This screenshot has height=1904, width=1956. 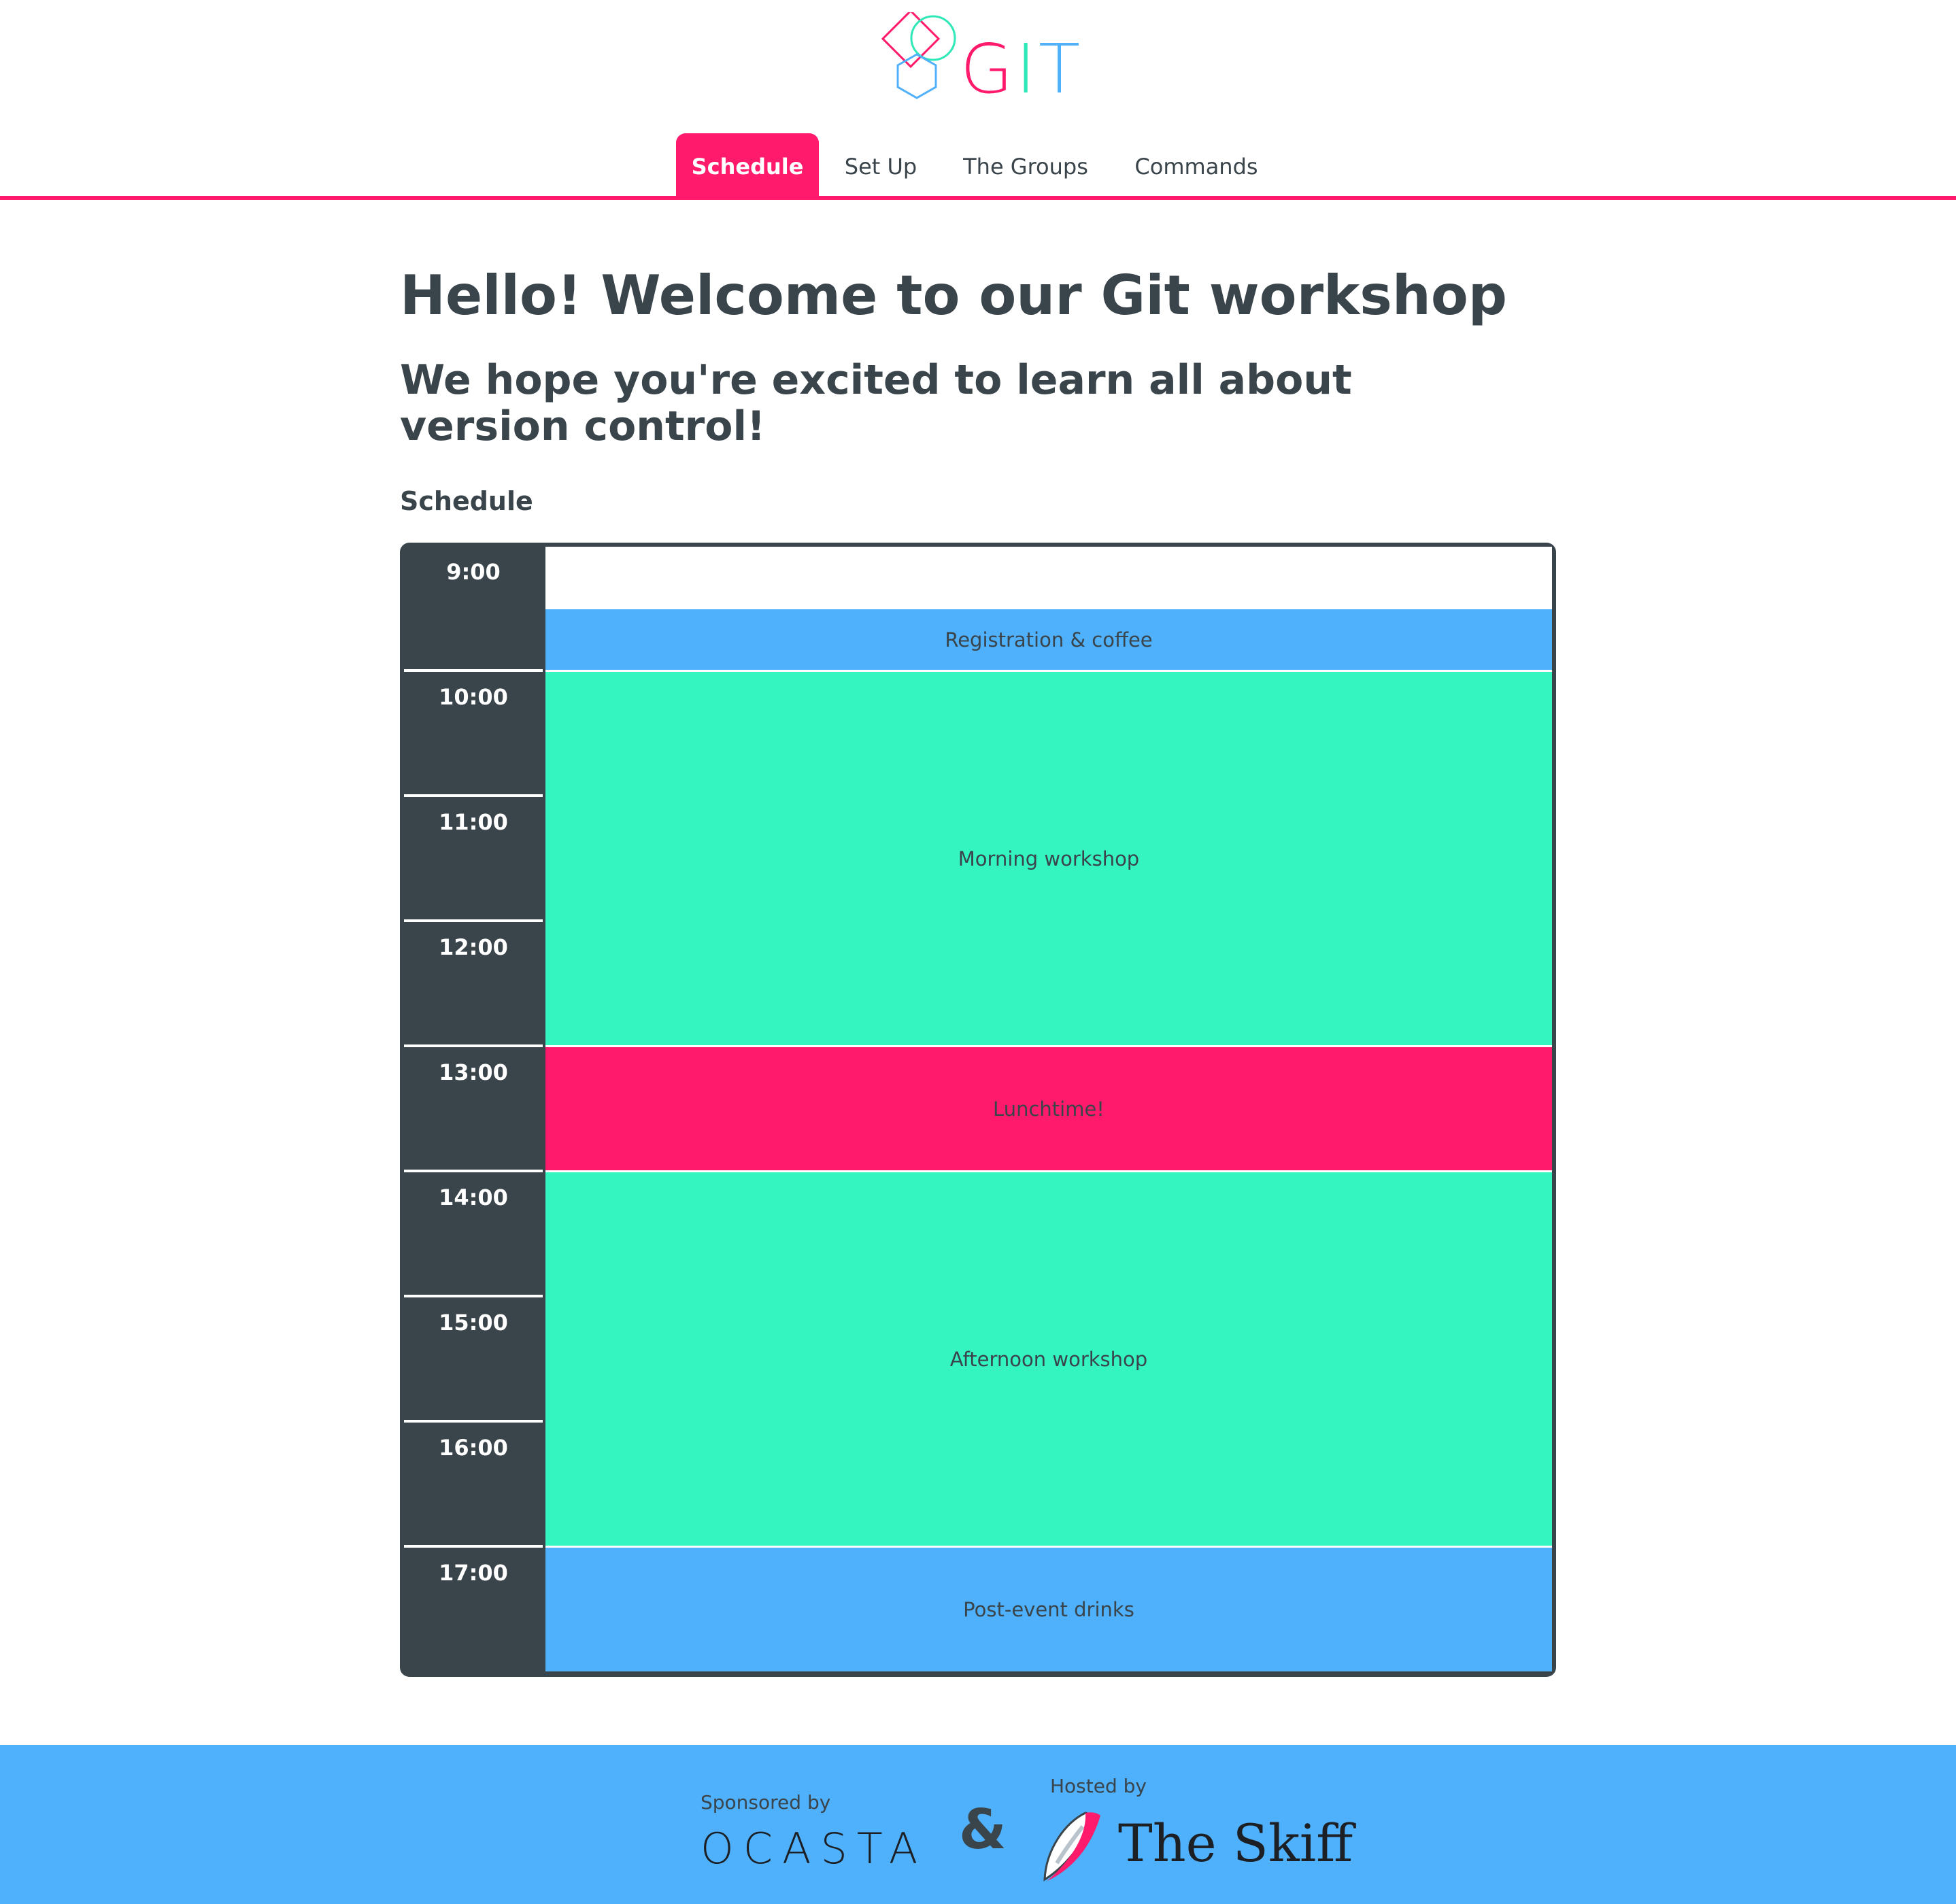 I want to click on time-slot: 9:00, so click(x=473, y=610).